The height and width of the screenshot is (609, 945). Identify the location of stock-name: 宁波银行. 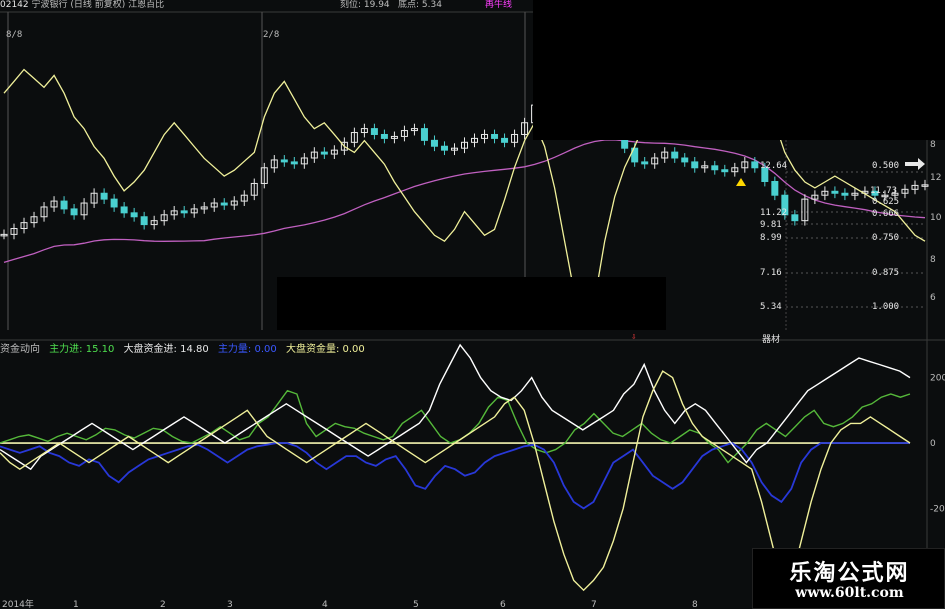
(49, 5).